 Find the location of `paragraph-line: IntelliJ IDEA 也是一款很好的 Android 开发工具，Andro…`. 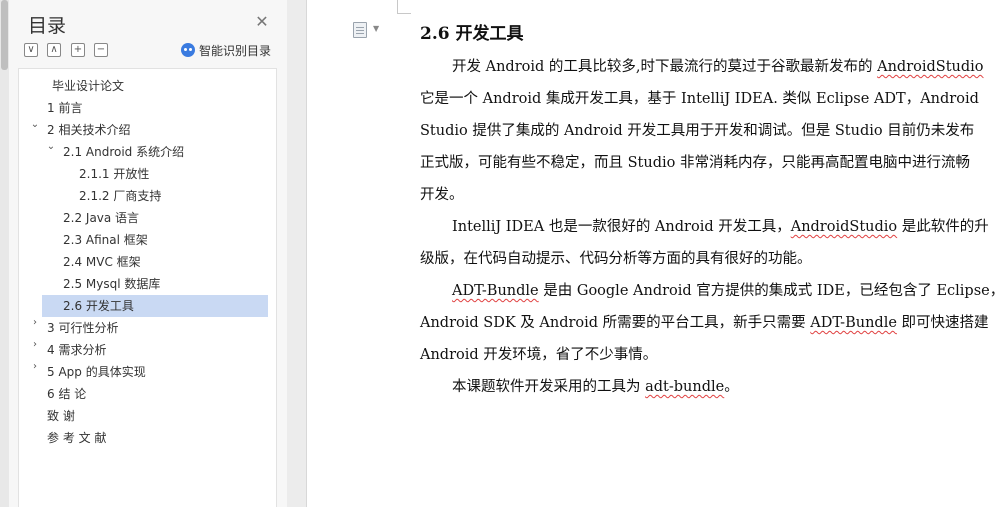

paragraph-line: IntelliJ IDEA 也是一款很好的 Android 开发工具，Andro… is located at coordinates (704, 225).